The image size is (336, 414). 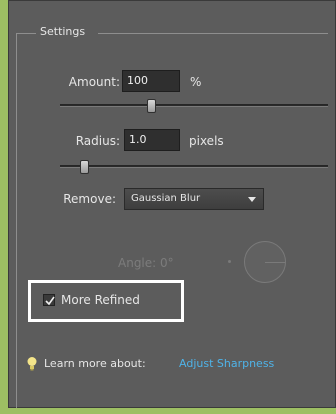 What do you see at coordinates (97, 141) in the screenshot?
I see `radius-label: Radius:` at bounding box center [97, 141].